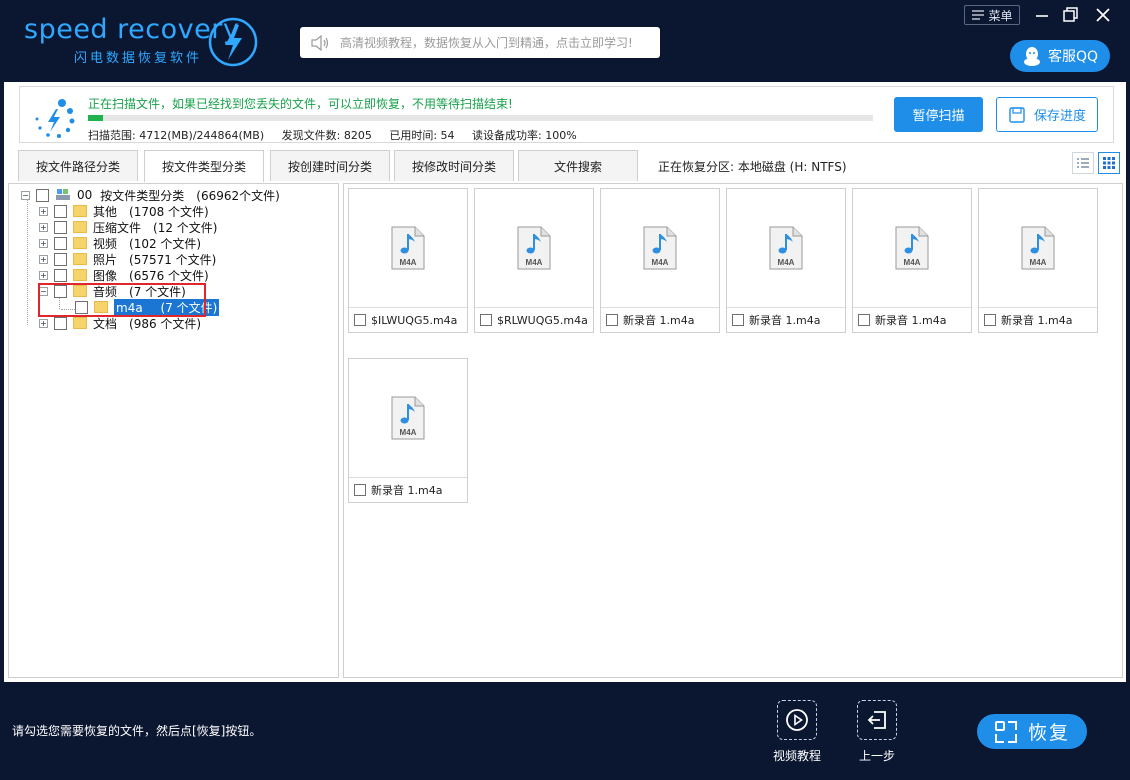  I want to click on scan-progress-bar, so click(480, 118).